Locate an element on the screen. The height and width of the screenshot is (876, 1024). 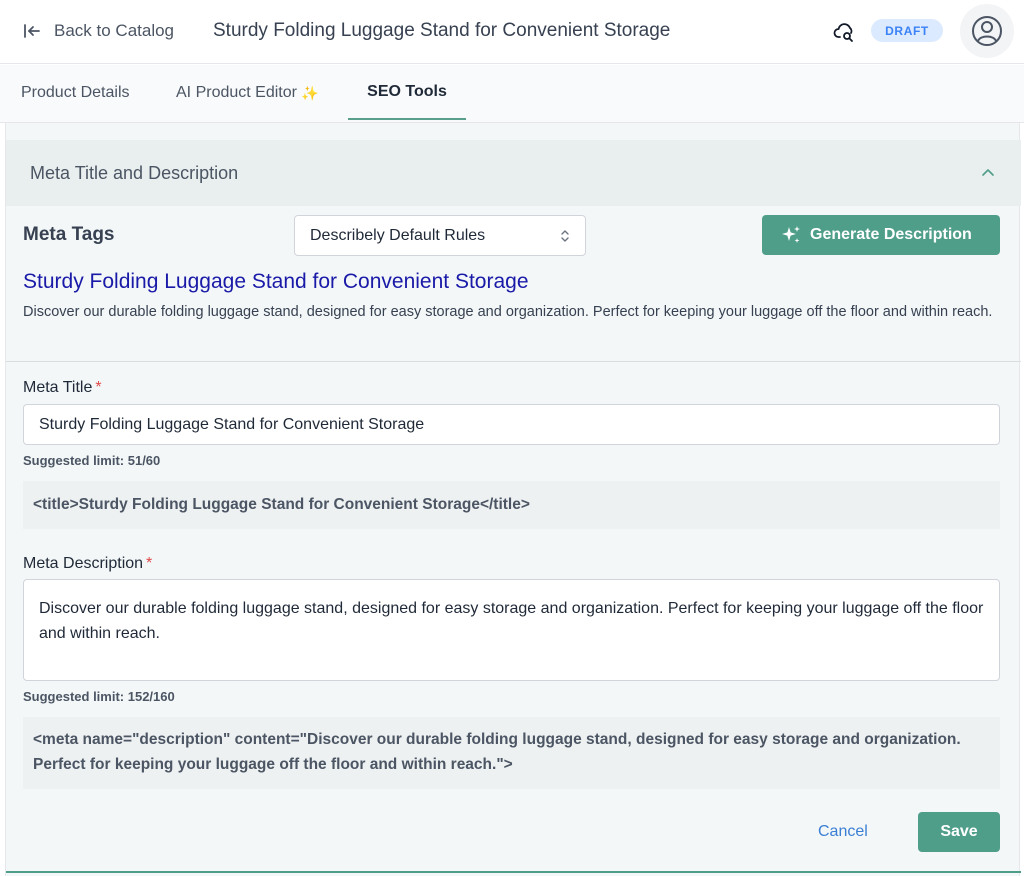
chevron-up-icon is located at coordinates (988, 172).